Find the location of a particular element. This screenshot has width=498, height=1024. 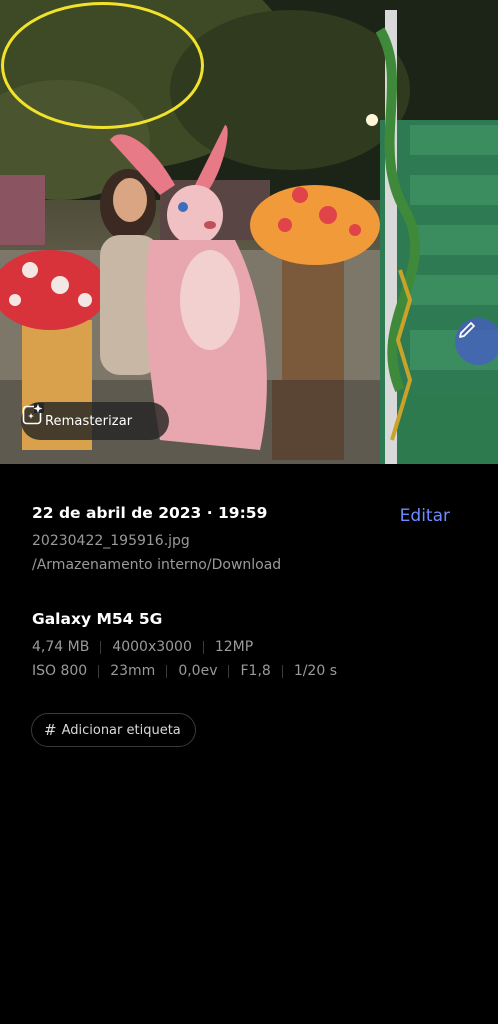

shutter-speed: 1/20 s is located at coordinates (315, 671).